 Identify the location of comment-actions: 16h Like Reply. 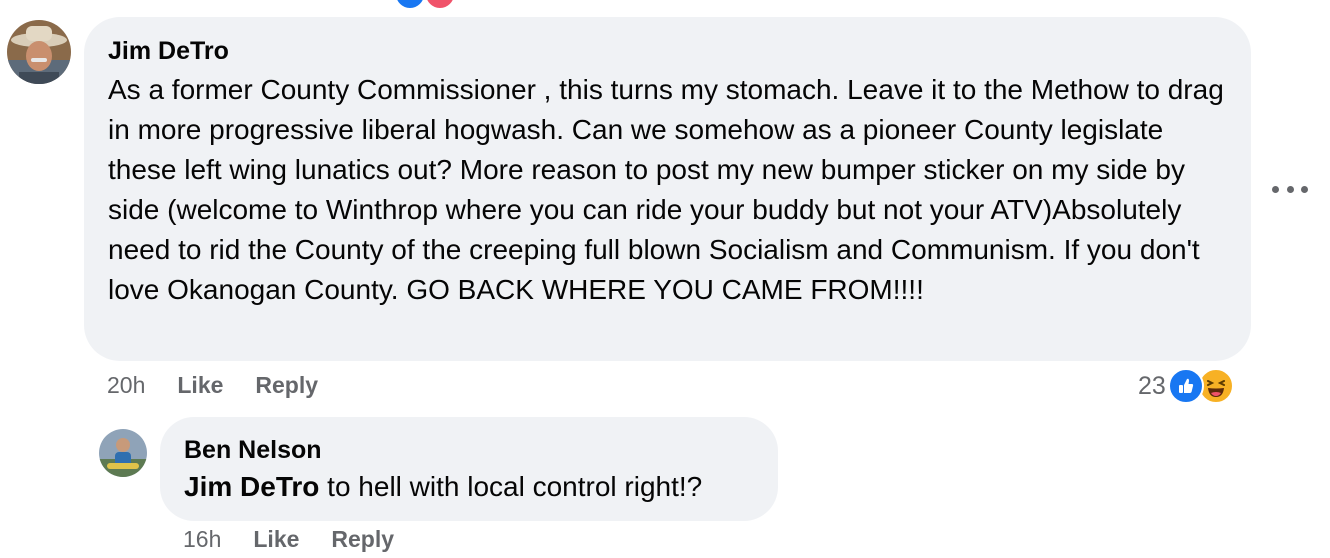
(304, 539).